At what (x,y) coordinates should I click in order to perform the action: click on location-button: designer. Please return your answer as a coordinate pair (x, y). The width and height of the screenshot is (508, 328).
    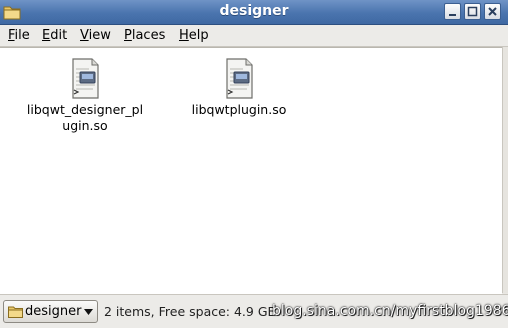
    Looking at the image, I should click on (50, 311).